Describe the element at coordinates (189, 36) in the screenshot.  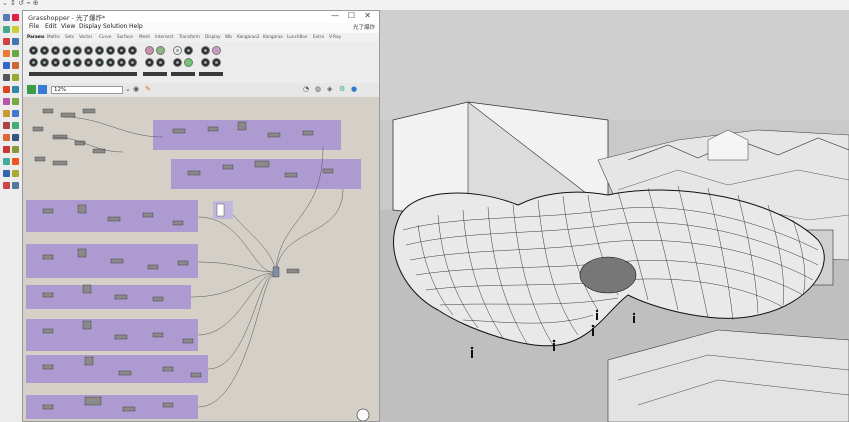
I see `tab-transform: Transform` at that location.